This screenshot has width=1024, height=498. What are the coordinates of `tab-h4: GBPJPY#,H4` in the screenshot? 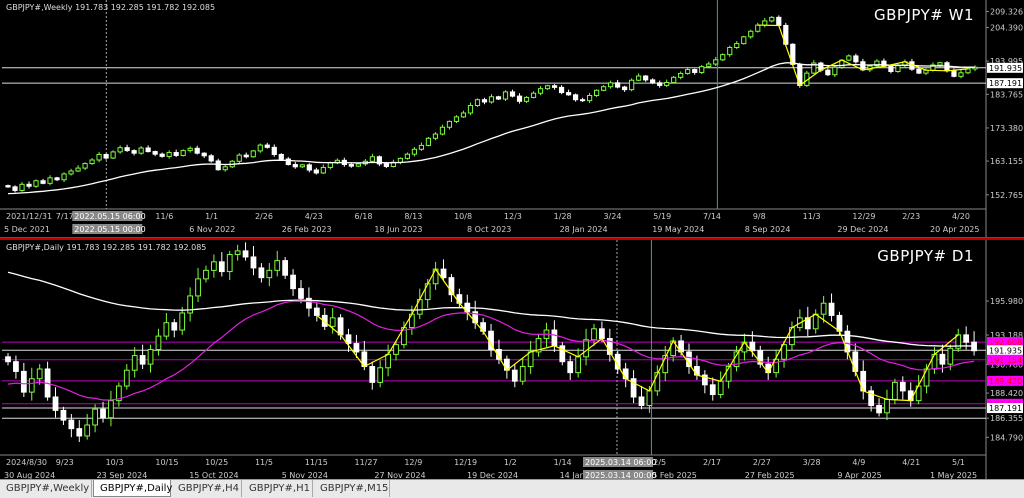 It's located at (207, 488).